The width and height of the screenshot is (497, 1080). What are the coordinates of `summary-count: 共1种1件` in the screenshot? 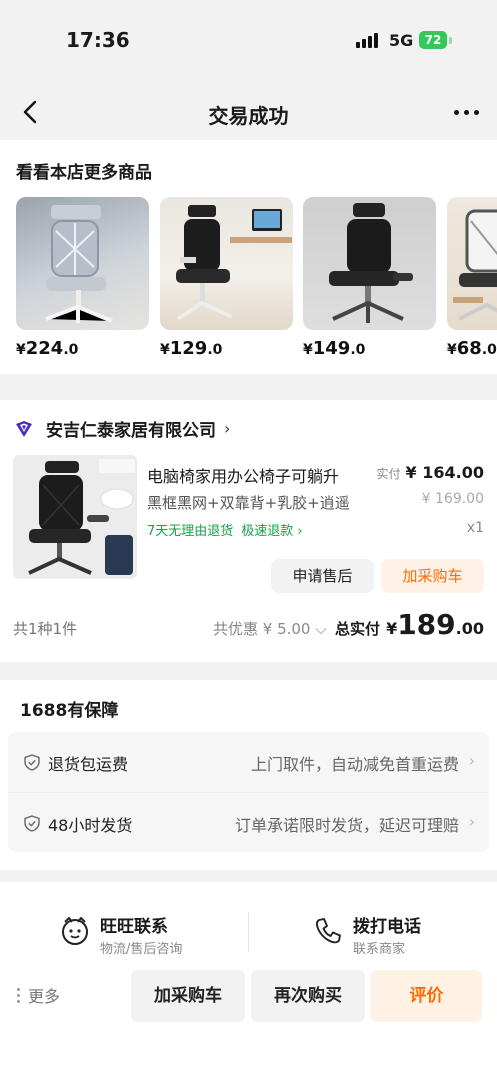 It's located at (45, 629).